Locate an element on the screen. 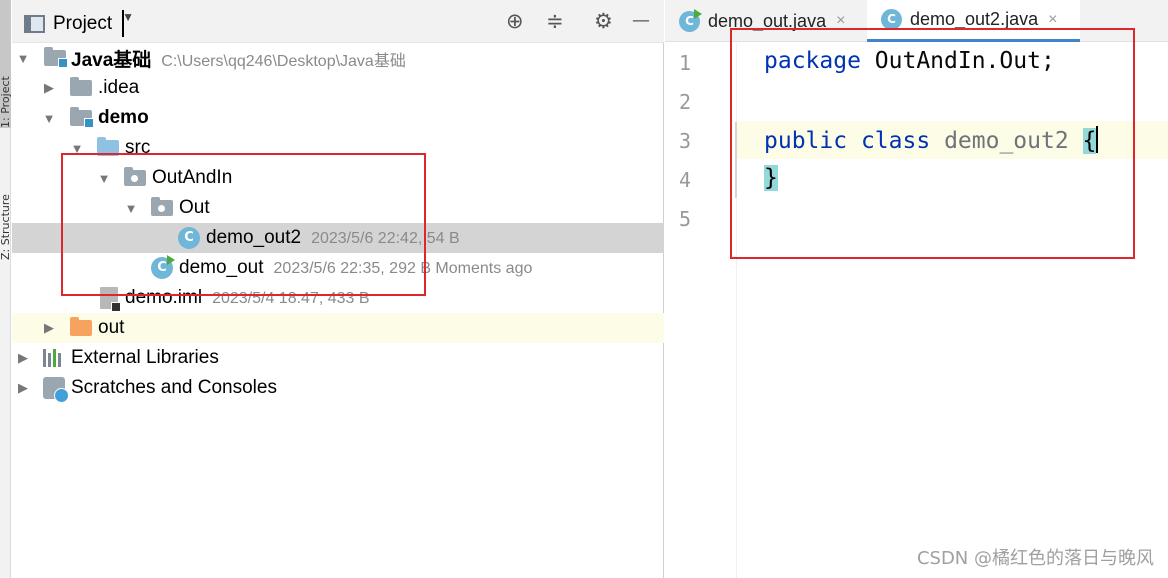 Image resolution: width=1168 pixels, height=578 pixels. tree-item-java-root: ▼ Java基础 C:\Users\qq246\Desktop\Java基础 is located at coordinates (338, 58).